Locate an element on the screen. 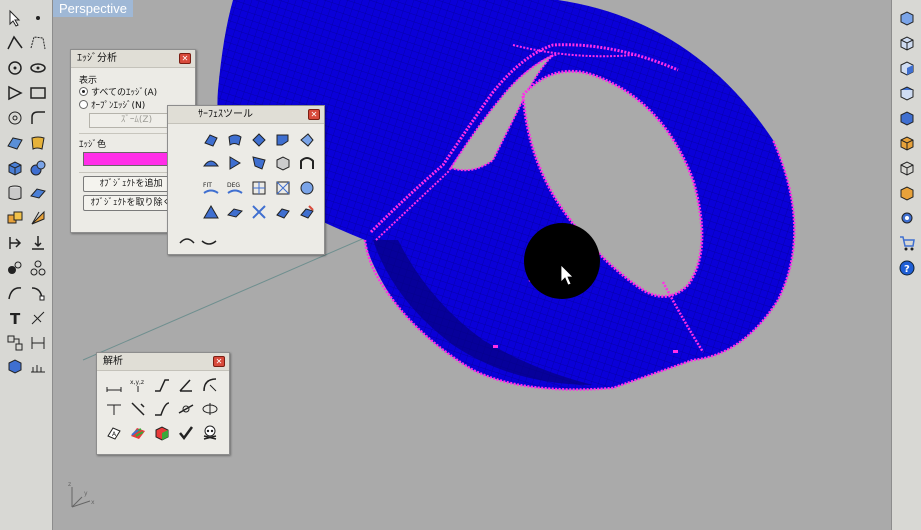  edge-panel-title-text: ｴｯｼﾞ分析 is located at coordinates (97, 58).